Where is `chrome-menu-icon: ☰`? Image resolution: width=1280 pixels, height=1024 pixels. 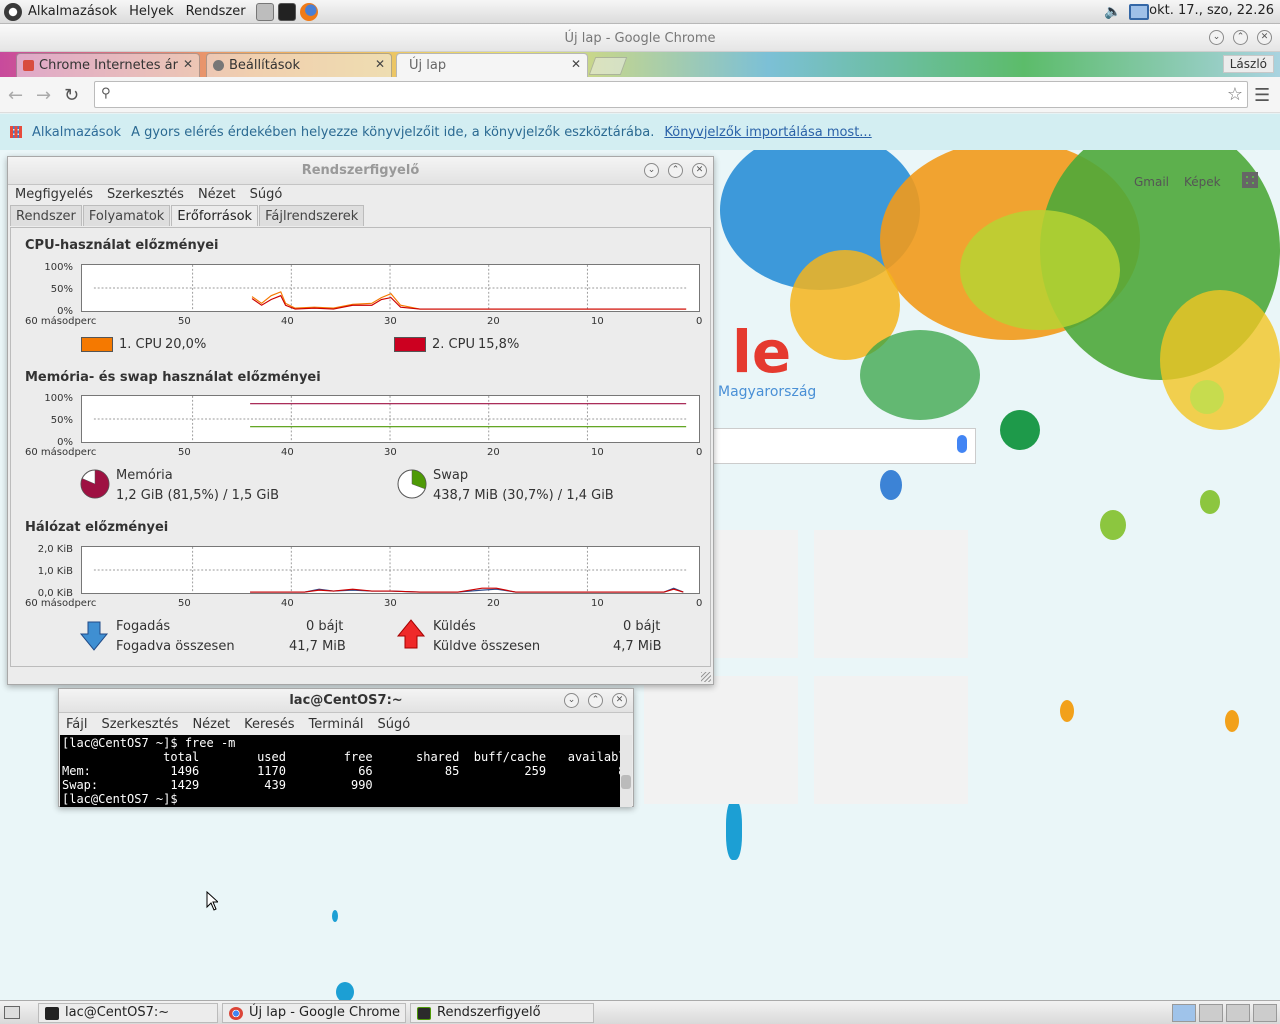 chrome-menu-icon: ☰ is located at coordinates (1262, 95).